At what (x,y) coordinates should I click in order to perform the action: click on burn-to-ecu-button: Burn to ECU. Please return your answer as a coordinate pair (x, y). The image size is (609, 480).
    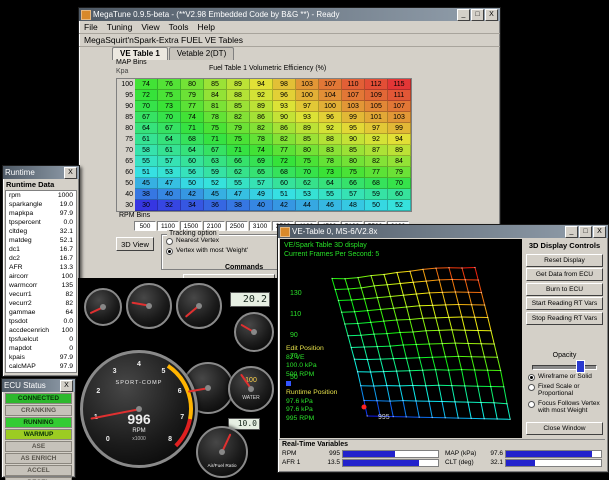
    Looking at the image, I should click on (564, 289).